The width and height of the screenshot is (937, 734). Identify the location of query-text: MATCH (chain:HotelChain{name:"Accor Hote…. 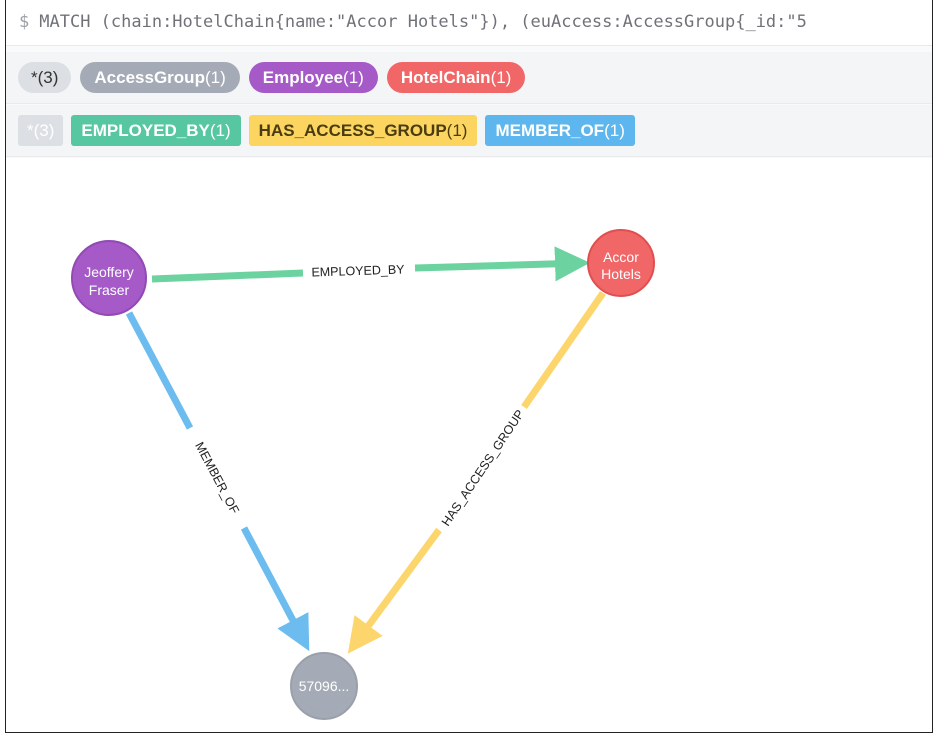
(423, 22).